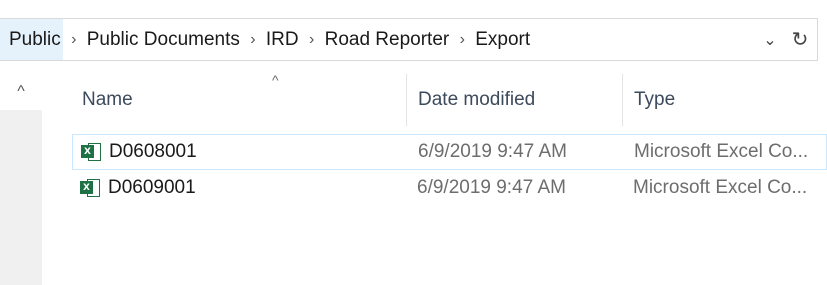 The image size is (827, 285). What do you see at coordinates (153, 151) in the screenshot?
I see `file-name: D0608001` at bounding box center [153, 151].